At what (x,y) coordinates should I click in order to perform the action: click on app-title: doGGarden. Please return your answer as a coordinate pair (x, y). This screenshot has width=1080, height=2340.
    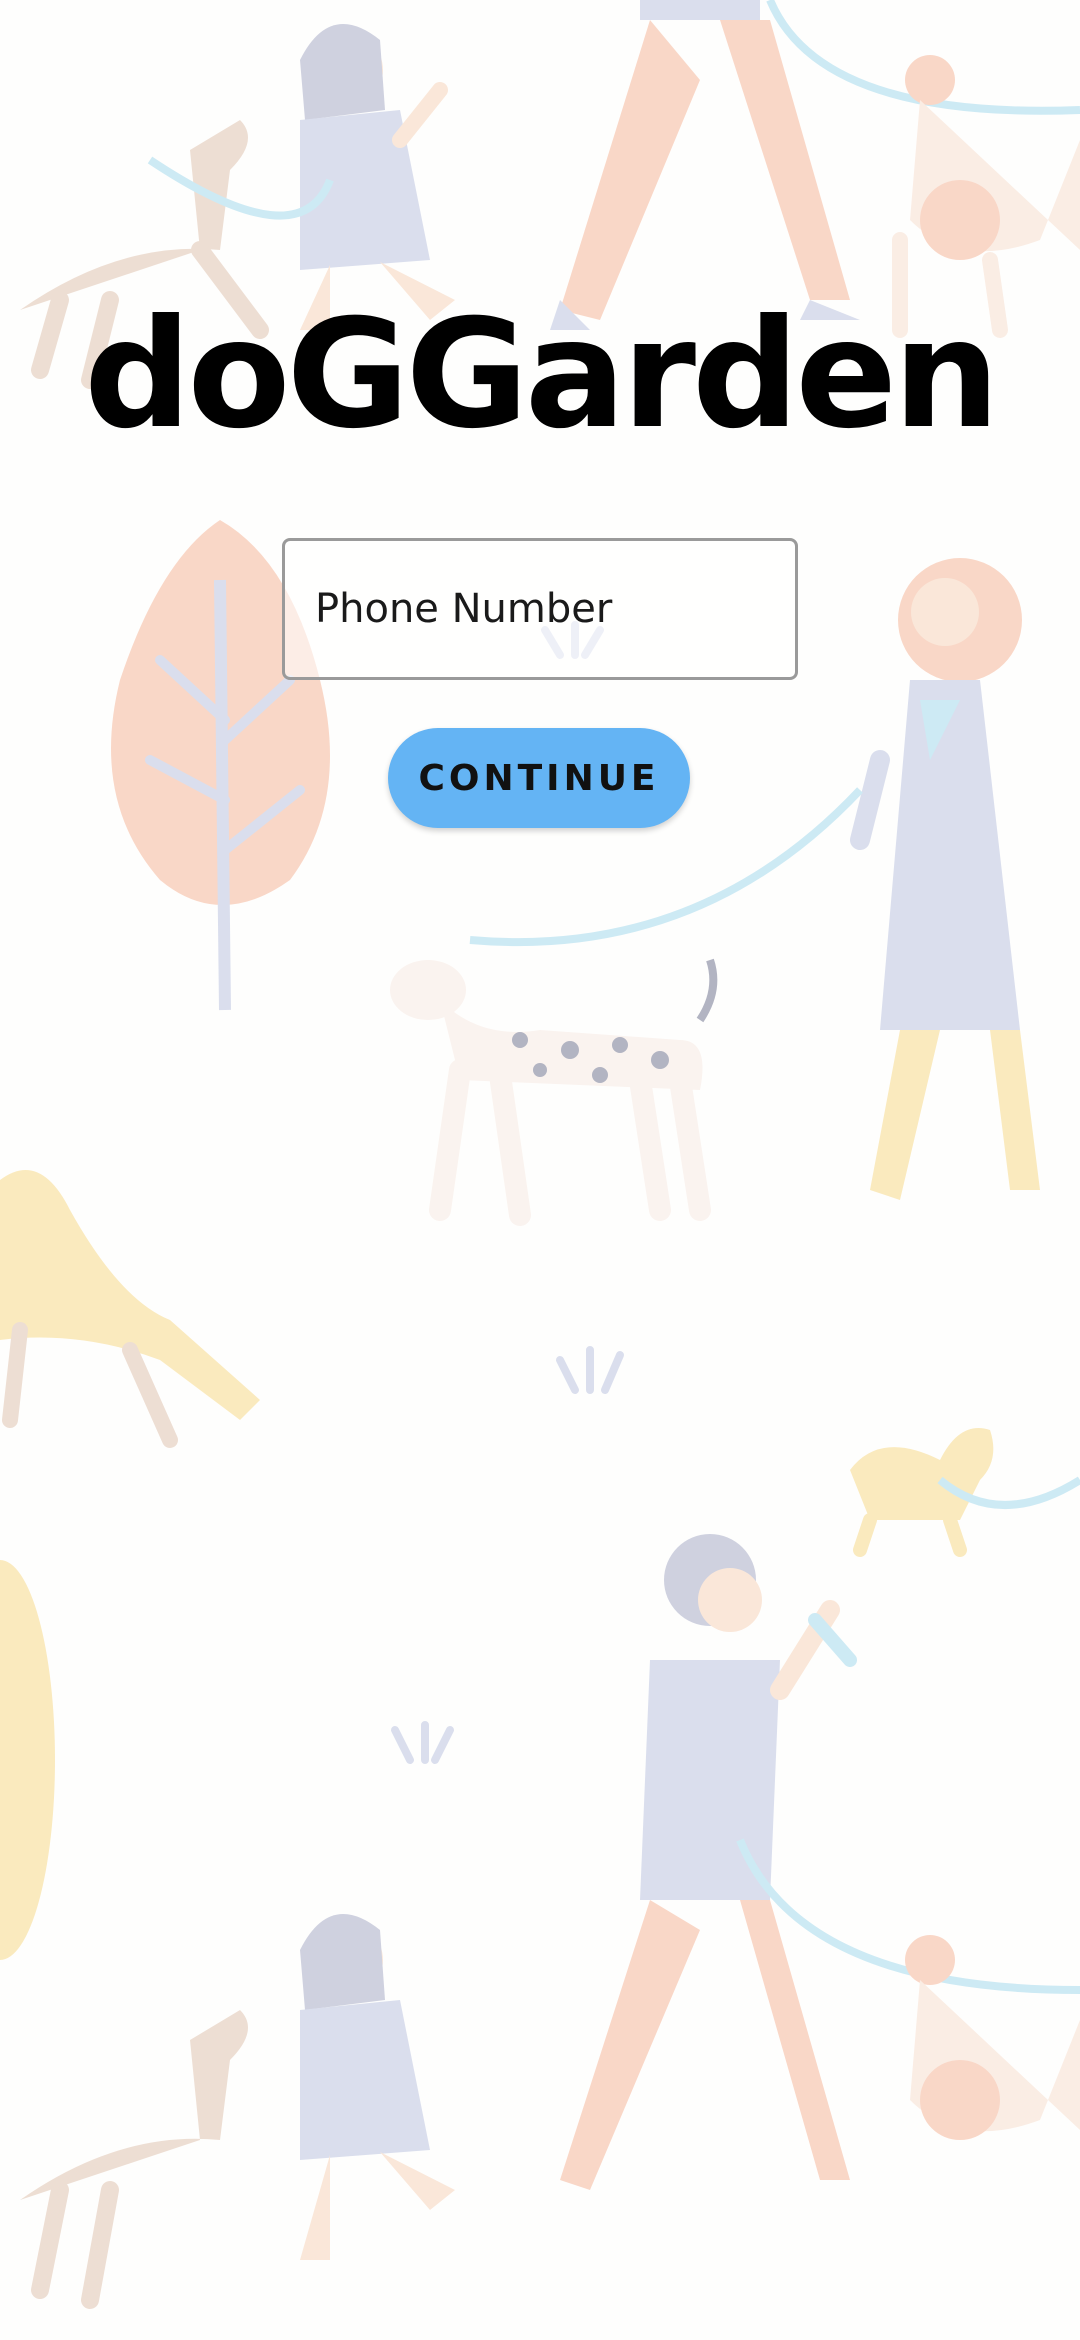
    Looking at the image, I should click on (542, 375).